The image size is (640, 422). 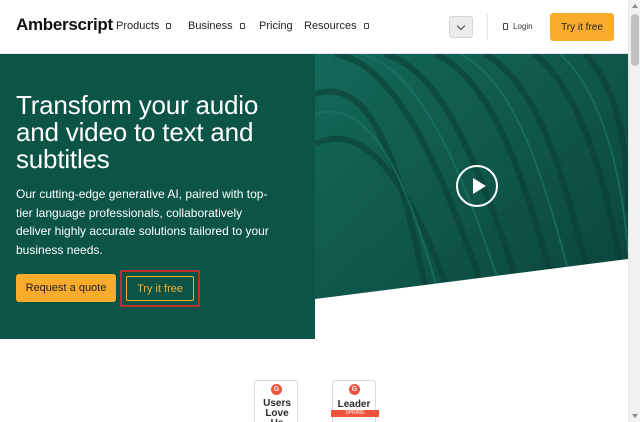 What do you see at coordinates (66, 288) in the screenshot?
I see `request-quote-button: Request a quote` at bounding box center [66, 288].